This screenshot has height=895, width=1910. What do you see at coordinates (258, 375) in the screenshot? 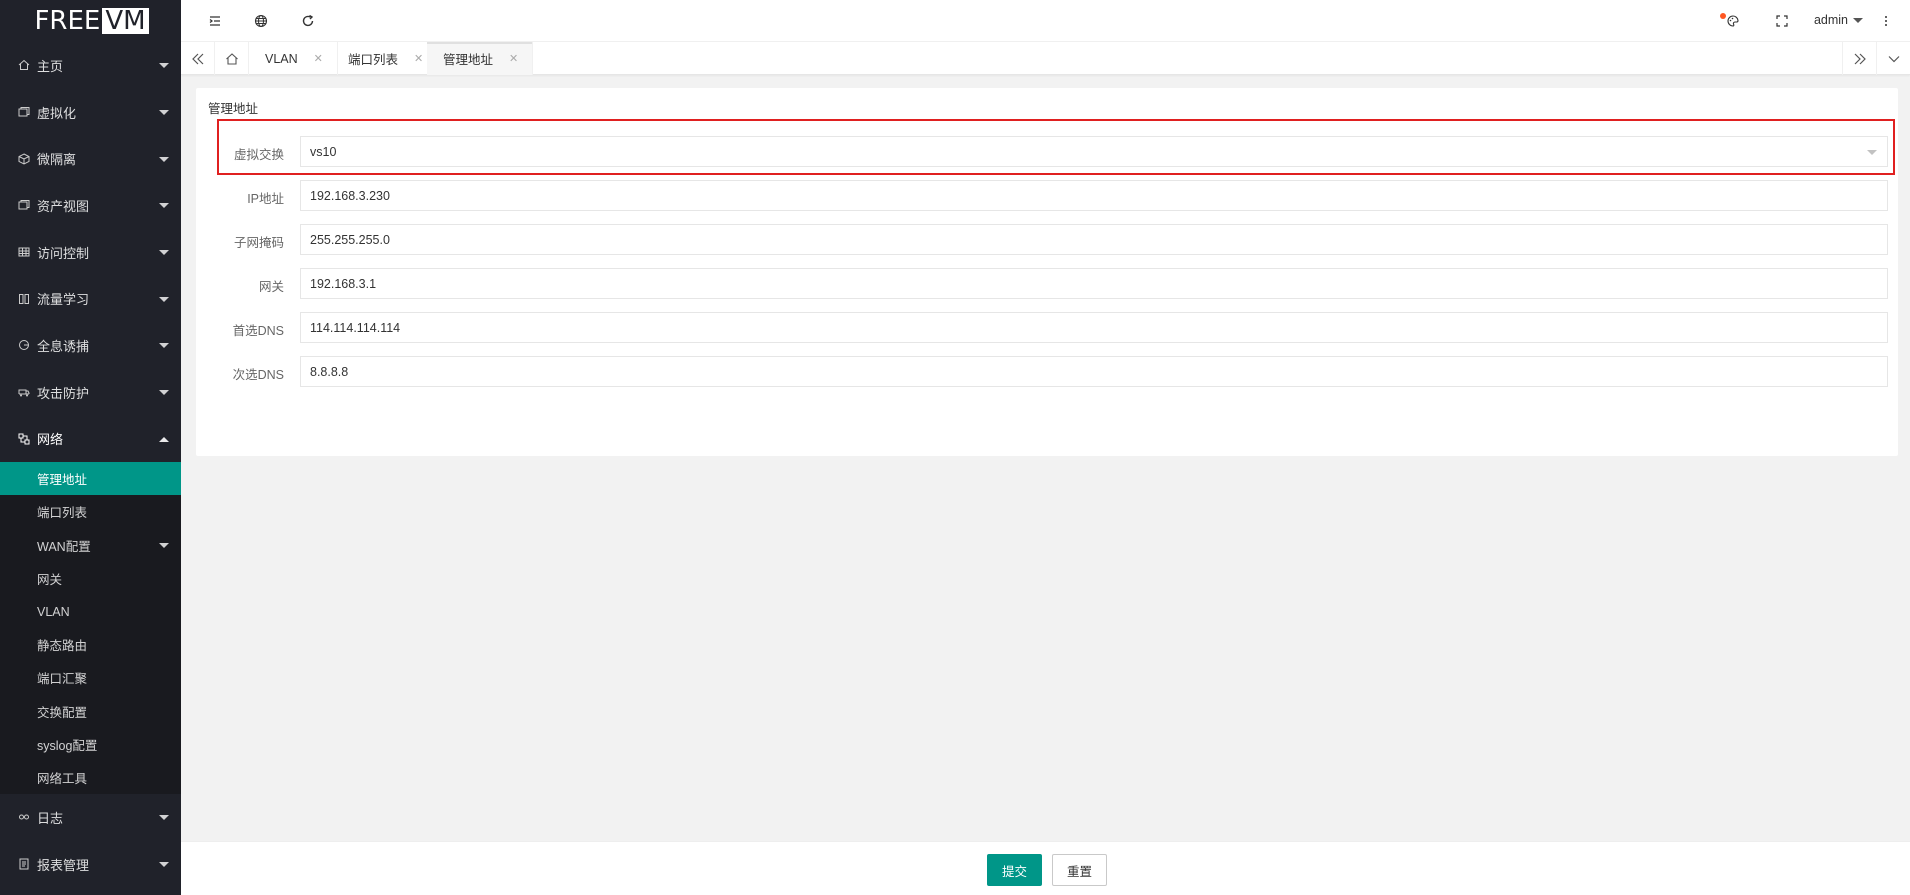
I see `field-label: 次选DNS` at bounding box center [258, 375].